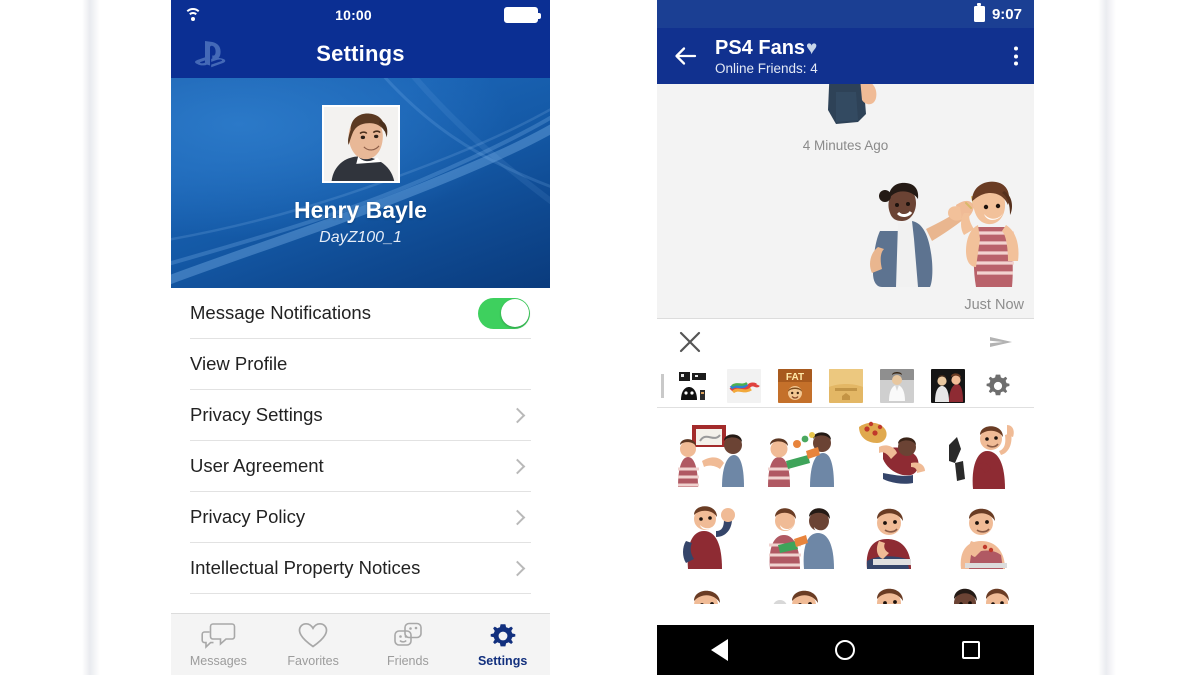 The width and height of the screenshot is (1200, 675). Describe the element at coordinates (218, 636) in the screenshot. I see `chat-bubbles-icon` at that location.